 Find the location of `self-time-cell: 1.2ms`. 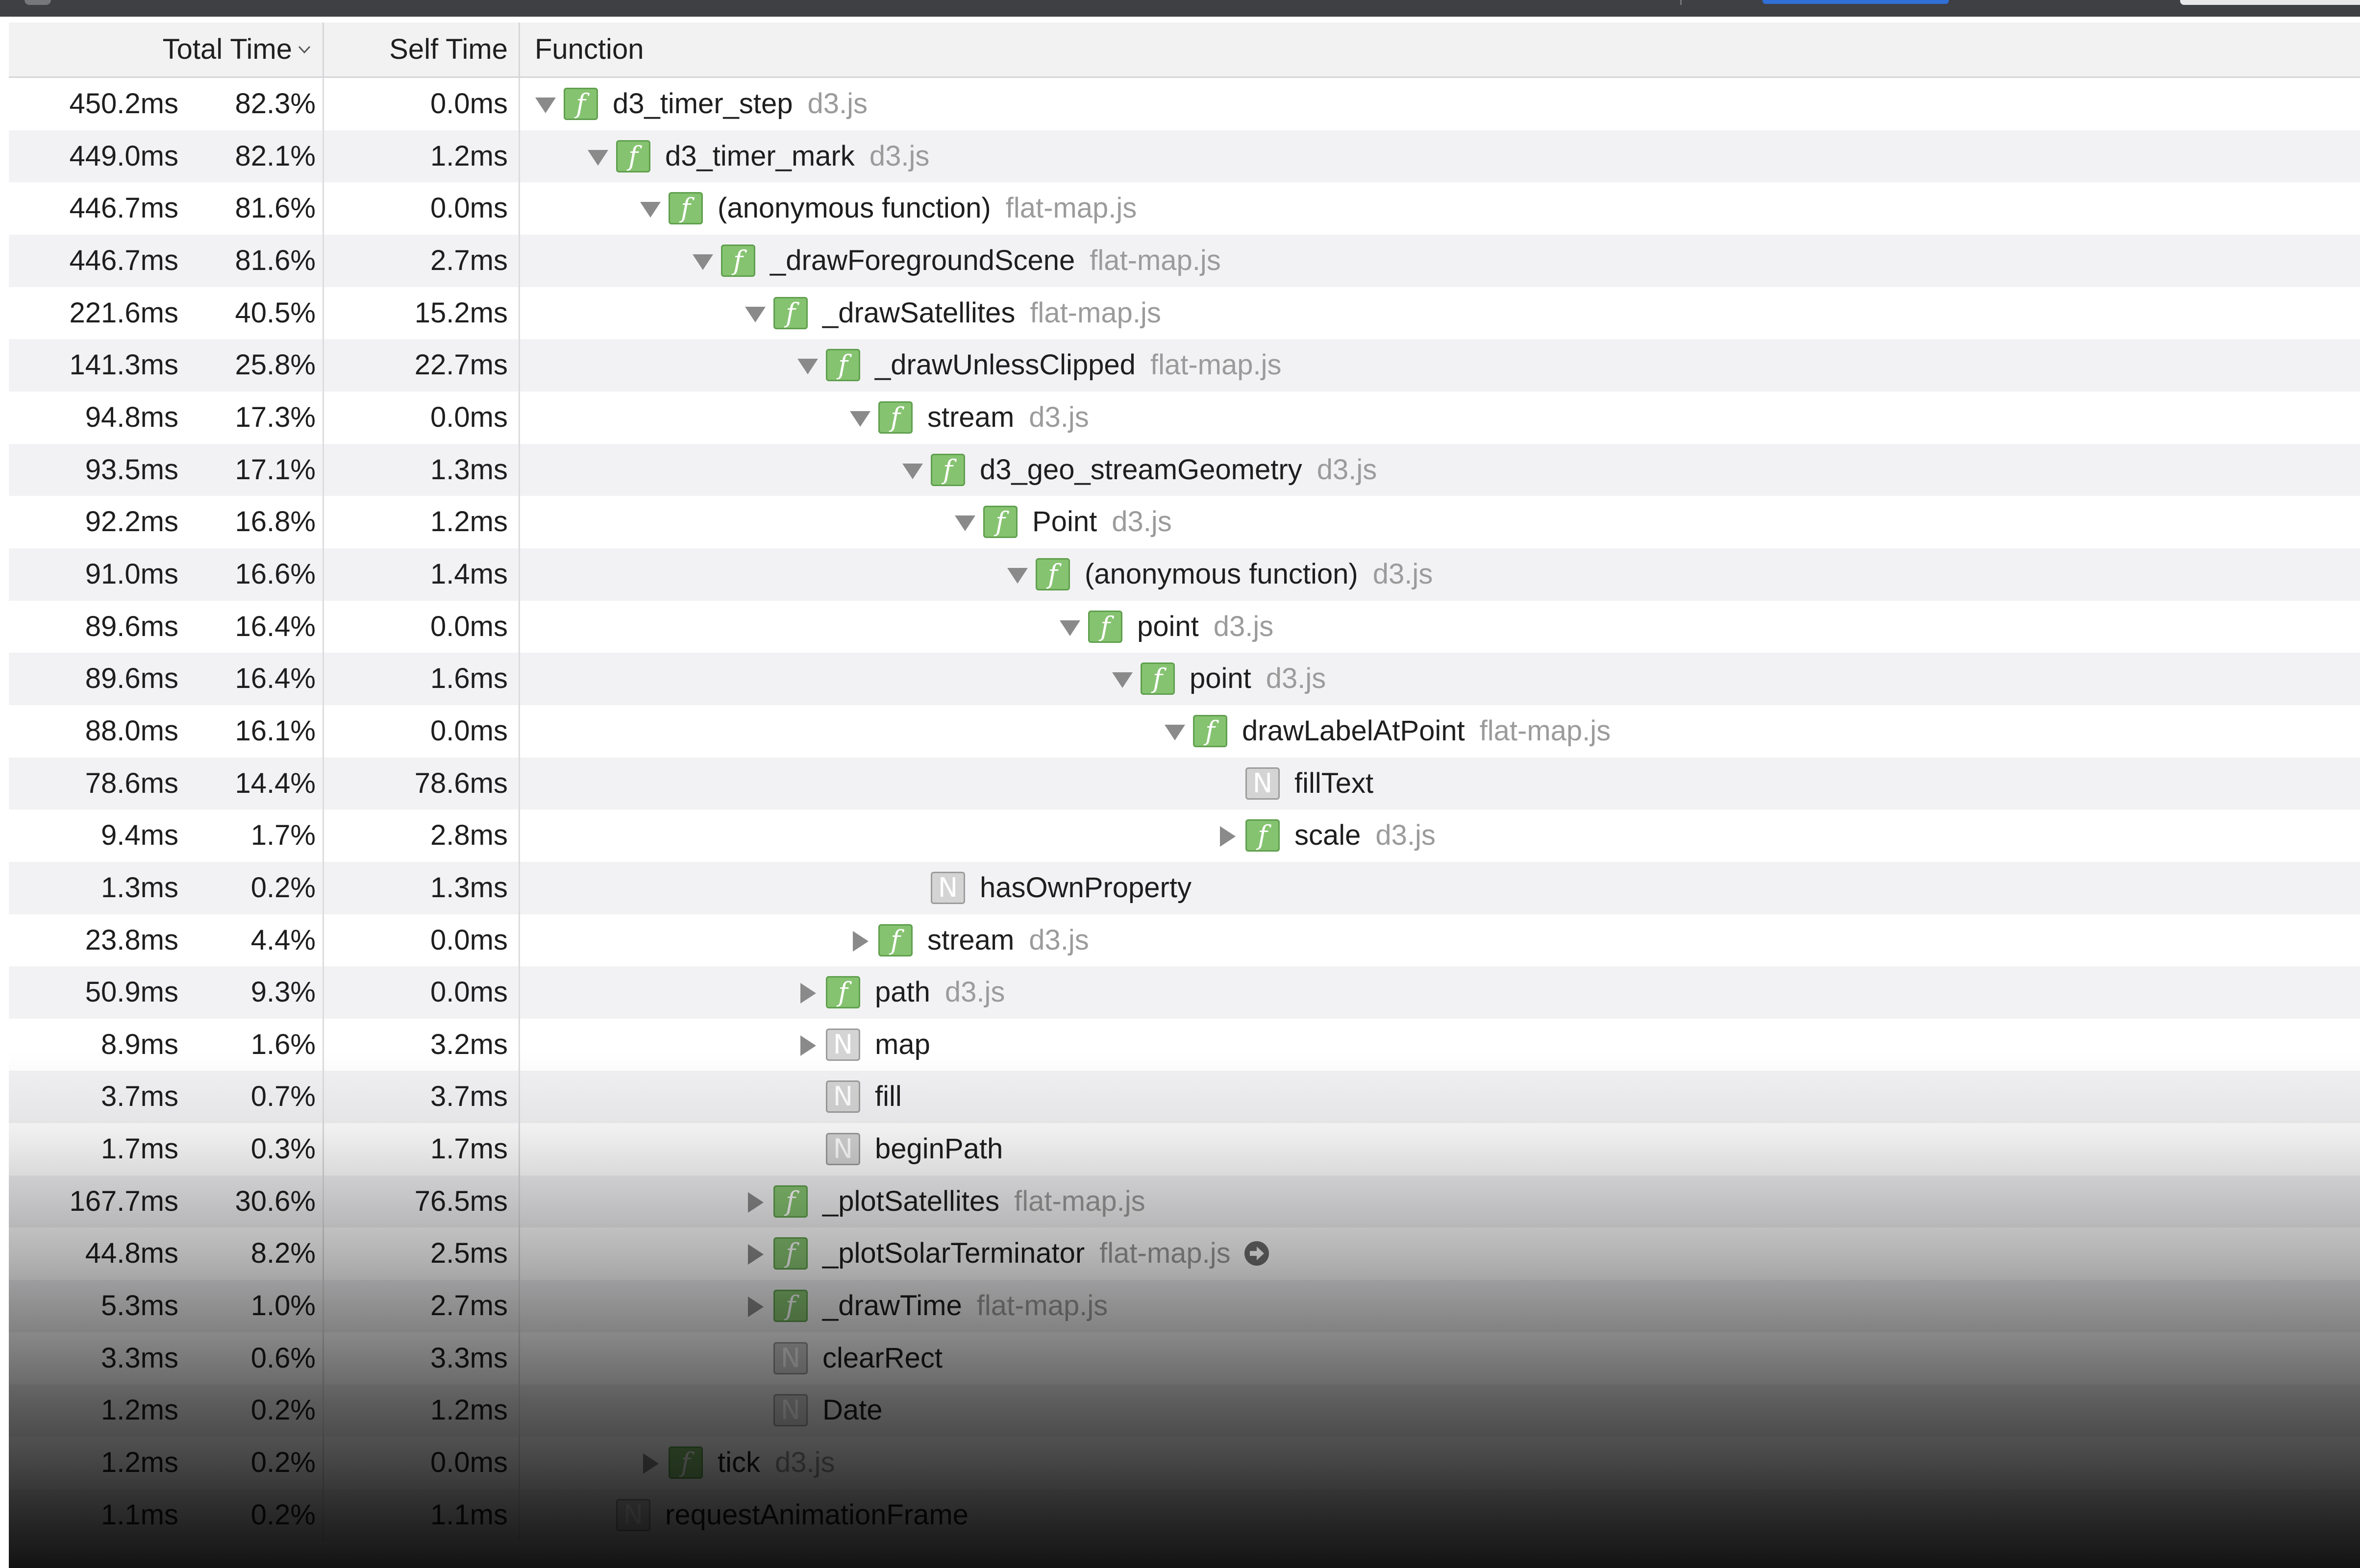

self-time-cell: 1.2ms is located at coordinates (469, 156).